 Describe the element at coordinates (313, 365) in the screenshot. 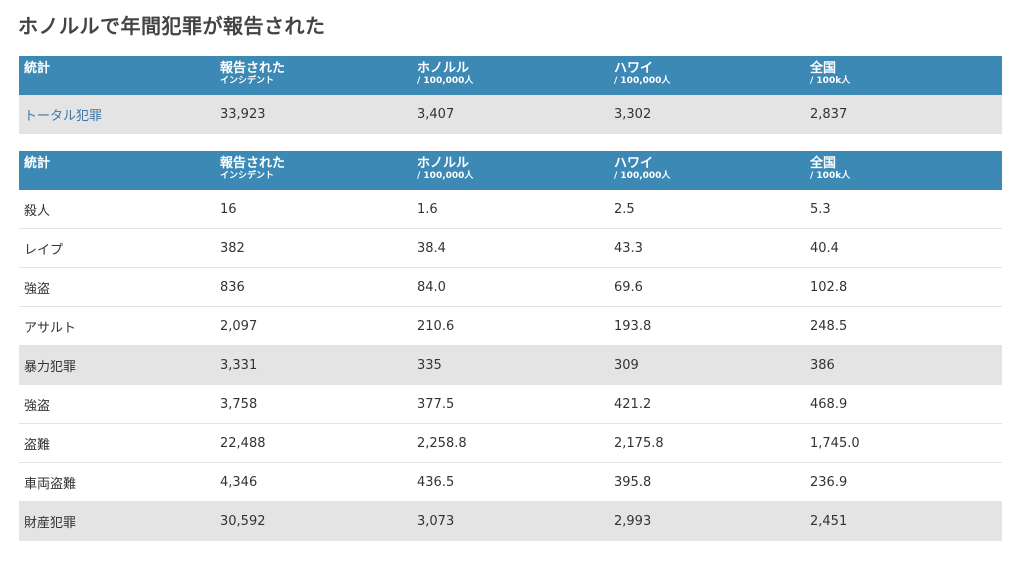

I see `incidents-cell: 3,331` at that location.